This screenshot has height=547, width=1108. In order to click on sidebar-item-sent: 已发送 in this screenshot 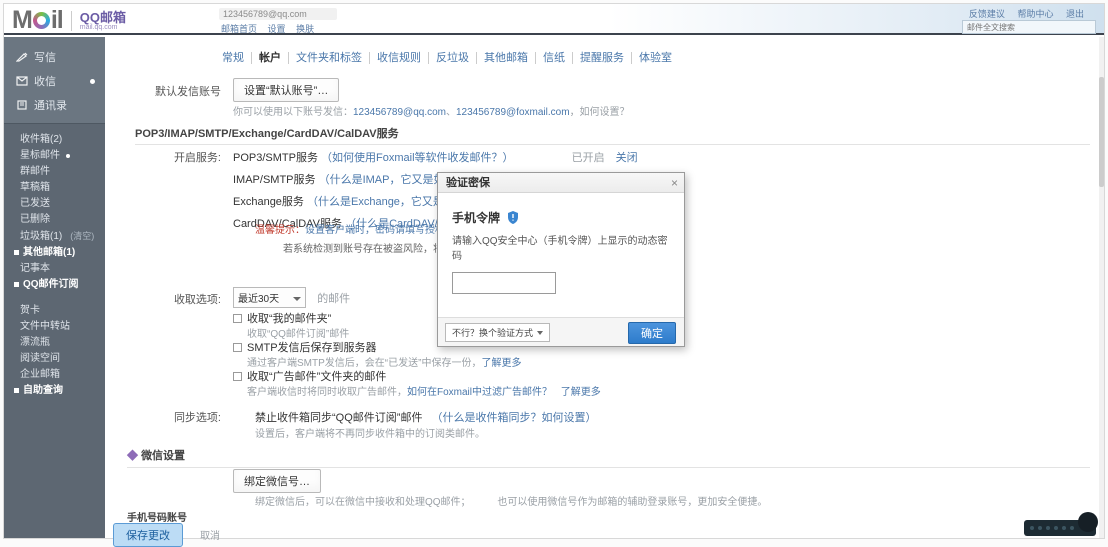, I will do `click(54, 204)`.